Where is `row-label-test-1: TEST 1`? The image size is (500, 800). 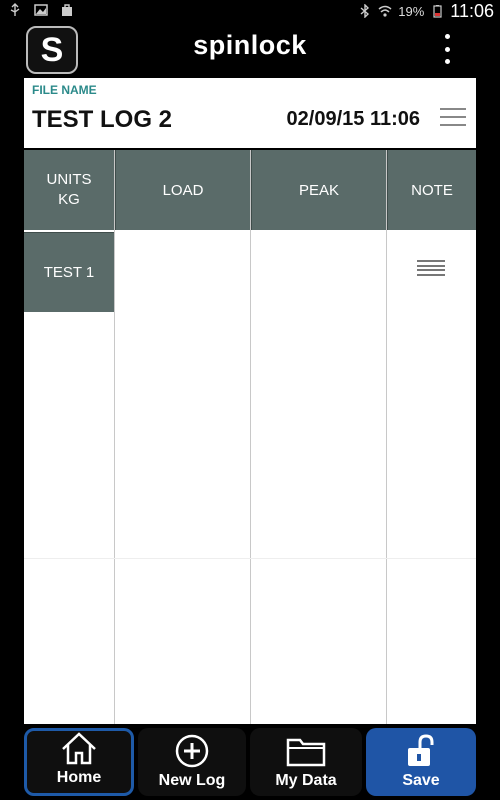
row-label-test-1: TEST 1 is located at coordinates (69, 272).